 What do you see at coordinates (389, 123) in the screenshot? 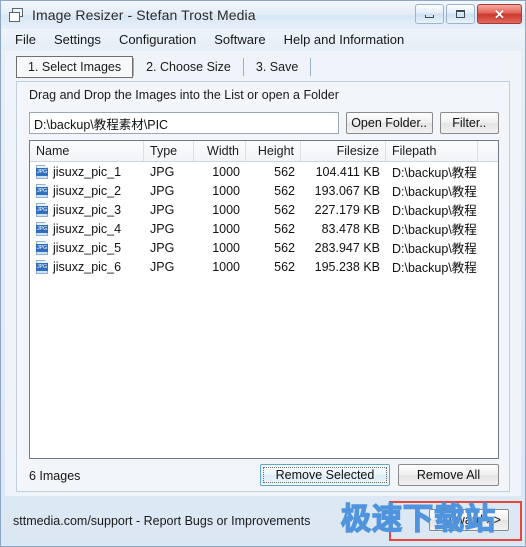
I see `open-folder-button: Open Folder..` at bounding box center [389, 123].